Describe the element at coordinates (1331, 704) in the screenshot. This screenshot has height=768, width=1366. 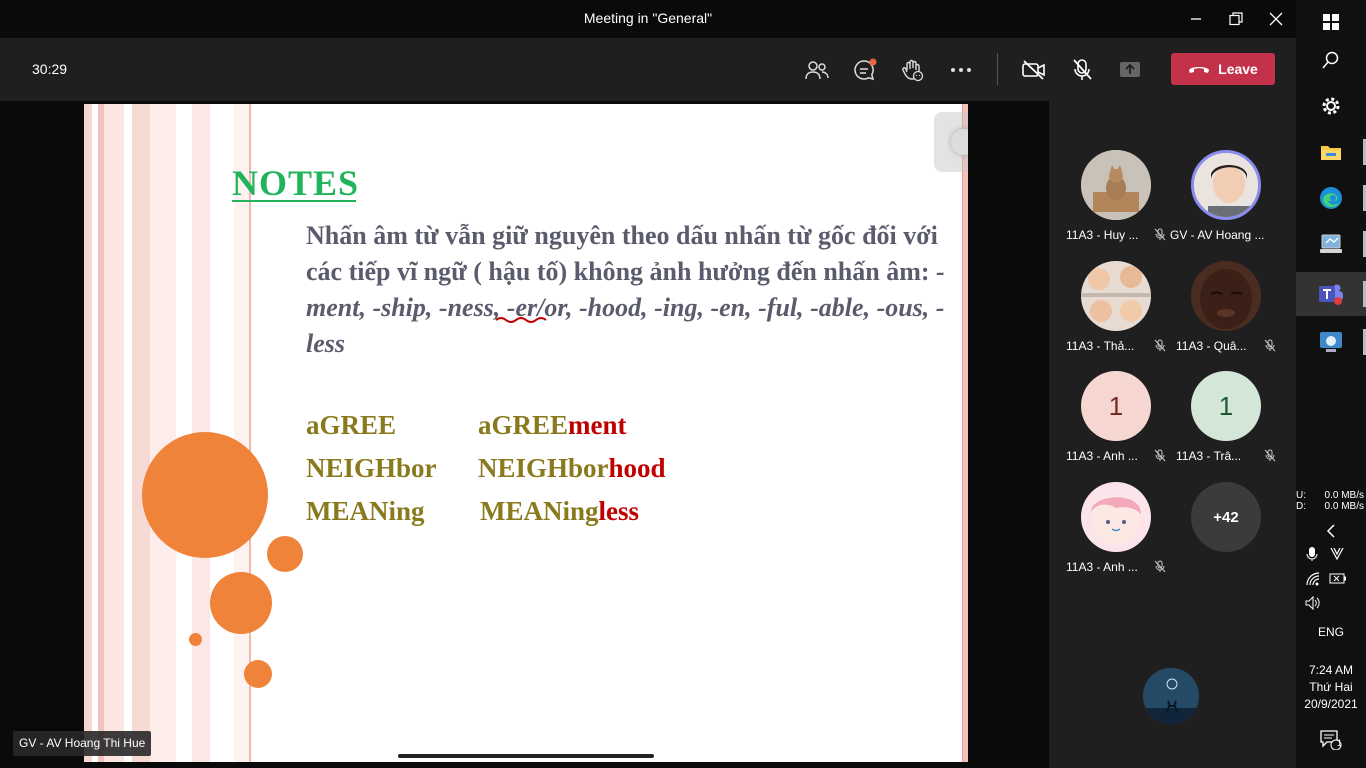
I see `clock-date: 20/9/2021` at that location.